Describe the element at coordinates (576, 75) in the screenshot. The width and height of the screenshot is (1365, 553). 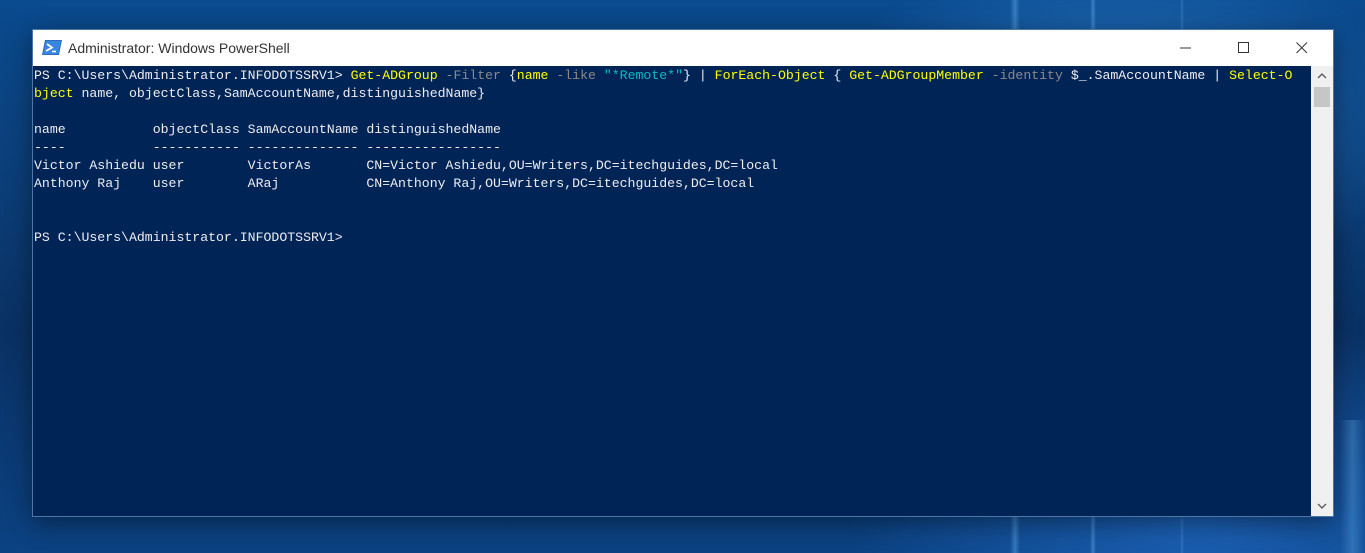
I see `operator-like: -like` at that location.